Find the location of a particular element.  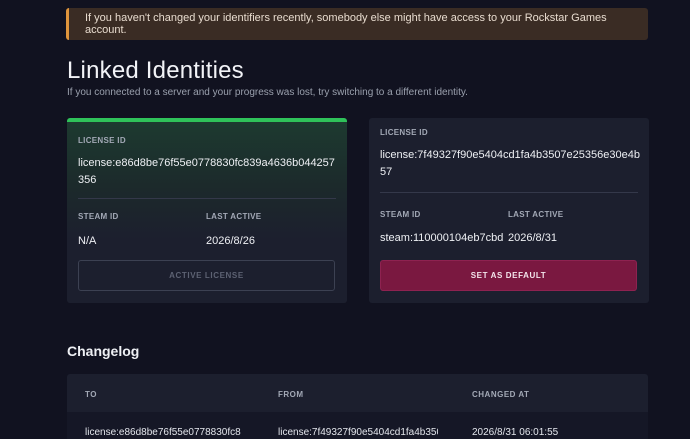

set-as-default-button: SET AS DEFAULT is located at coordinates (508, 275).